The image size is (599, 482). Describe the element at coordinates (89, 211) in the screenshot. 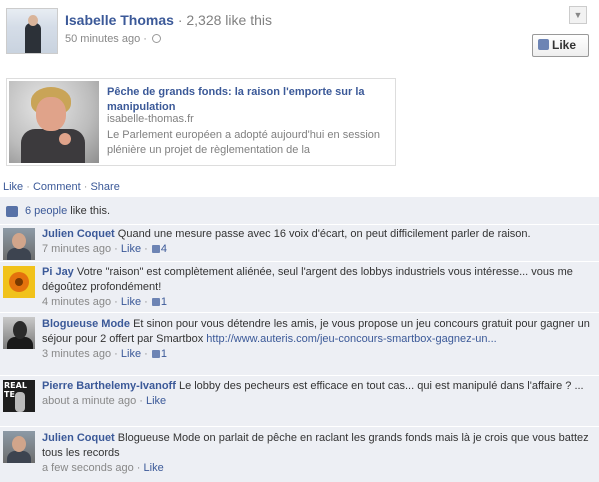

I see `likes-suffix: like this.` at that location.